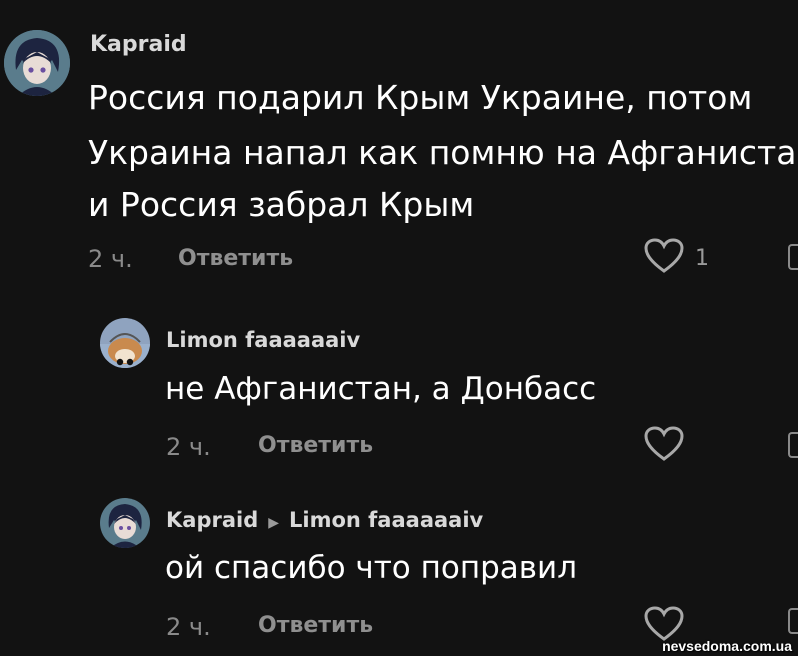 The width and height of the screenshot is (798, 656). What do you see at coordinates (371, 568) in the screenshot?
I see `comment-text: ой спасибо что поправил` at bounding box center [371, 568].